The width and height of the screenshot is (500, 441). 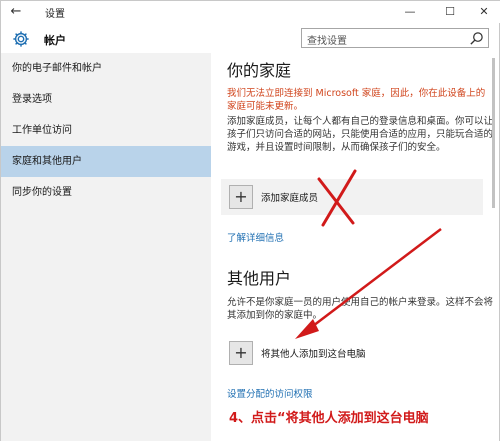 What do you see at coordinates (313, 354) in the screenshot?
I see `add-other-user-label: 将其他人添加到这台电脑` at bounding box center [313, 354].